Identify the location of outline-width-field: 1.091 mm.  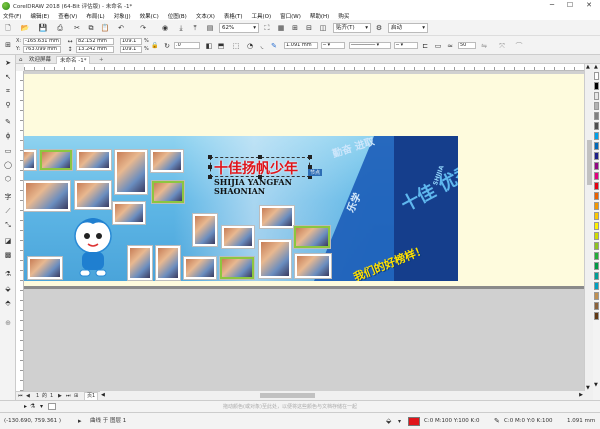
(301, 45).